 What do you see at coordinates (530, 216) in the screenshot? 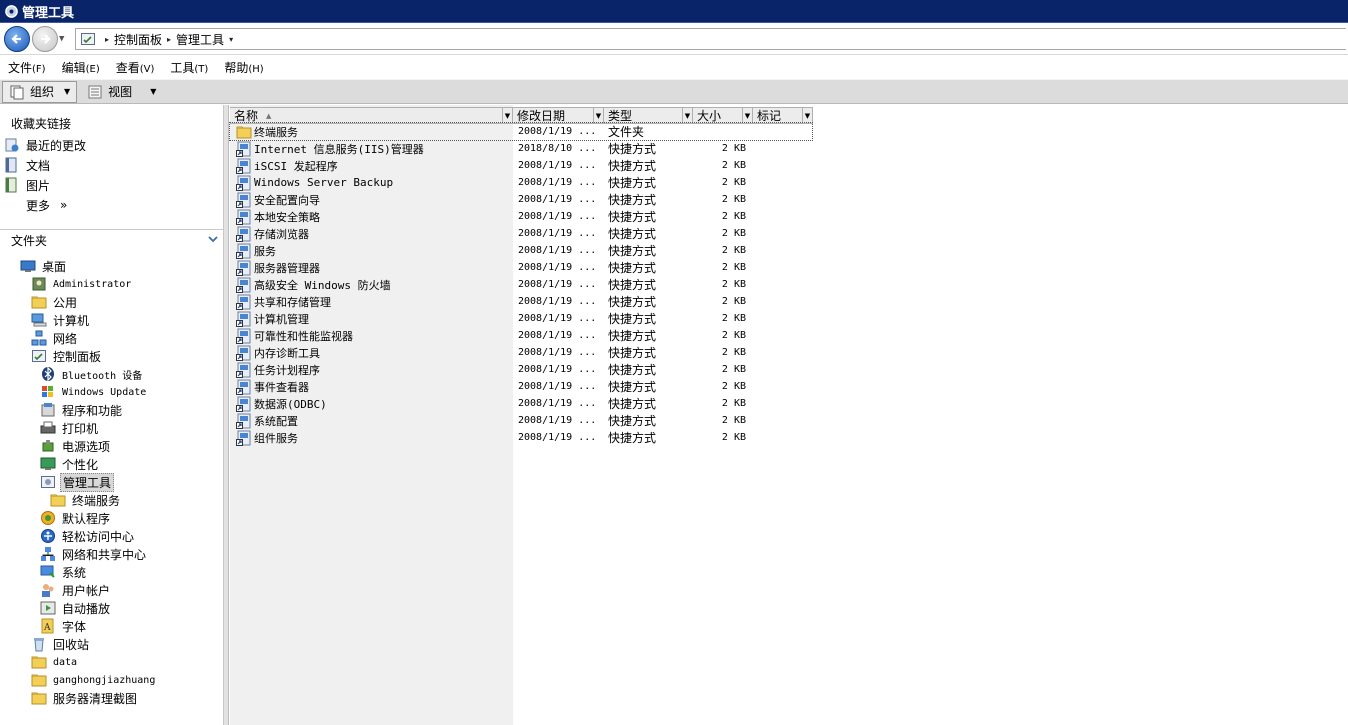
I see `file-row: 本地安全策略 2008/1/19 ... 快捷方式 2 KB` at bounding box center [530, 216].